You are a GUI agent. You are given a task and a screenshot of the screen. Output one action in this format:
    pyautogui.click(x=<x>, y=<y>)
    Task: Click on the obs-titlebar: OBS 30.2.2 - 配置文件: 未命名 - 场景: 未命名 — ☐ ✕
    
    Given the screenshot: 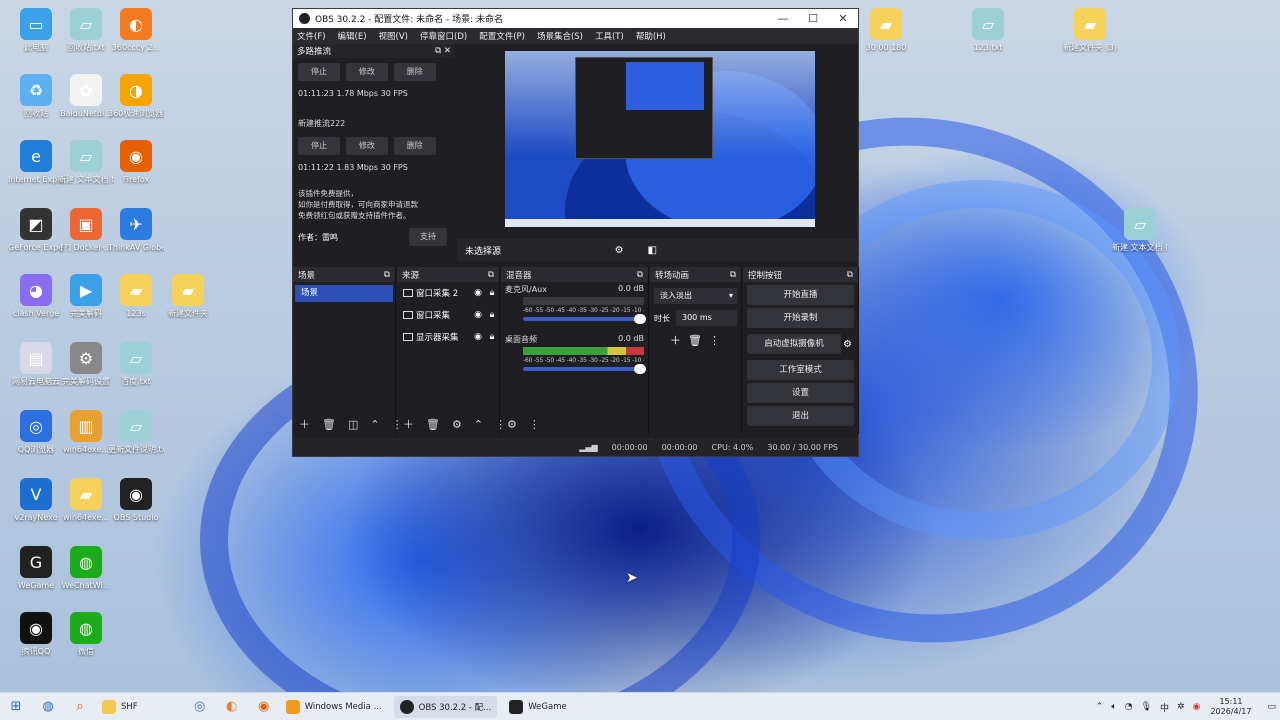 What is the action you would take?
    pyautogui.click(x=575, y=18)
    